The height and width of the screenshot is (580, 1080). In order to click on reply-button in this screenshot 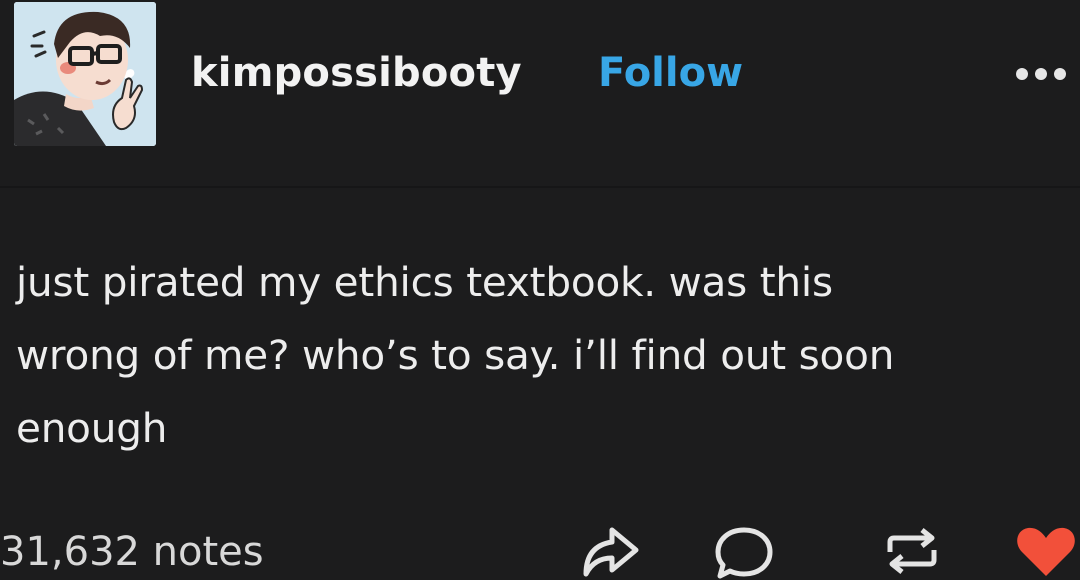, I will do `click(744, 551)`.